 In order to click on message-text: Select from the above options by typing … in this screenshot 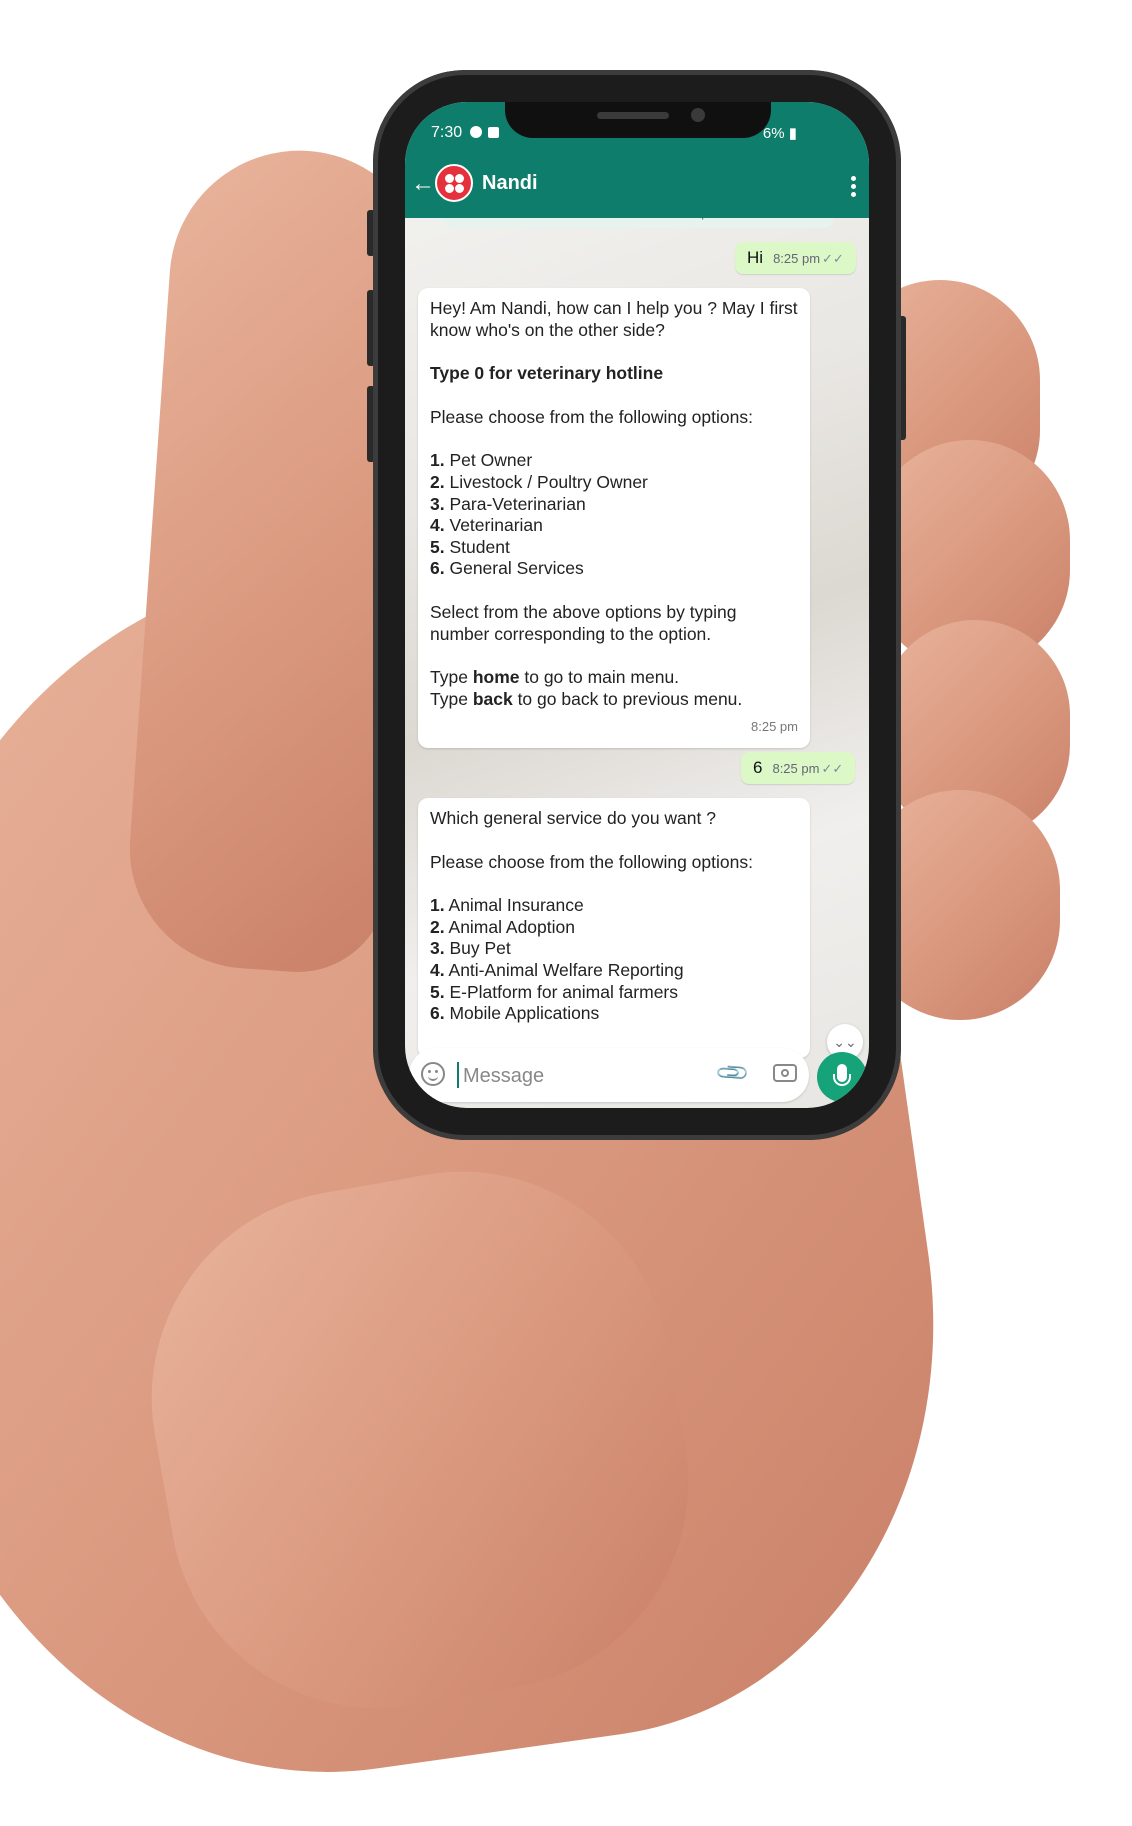, I will do `click(583, 622)`.